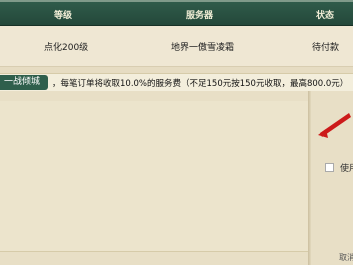  What do you see at coordinates (309, 178) in the screenshot?
I see `panel-divider` at bounding box center [309, 178].